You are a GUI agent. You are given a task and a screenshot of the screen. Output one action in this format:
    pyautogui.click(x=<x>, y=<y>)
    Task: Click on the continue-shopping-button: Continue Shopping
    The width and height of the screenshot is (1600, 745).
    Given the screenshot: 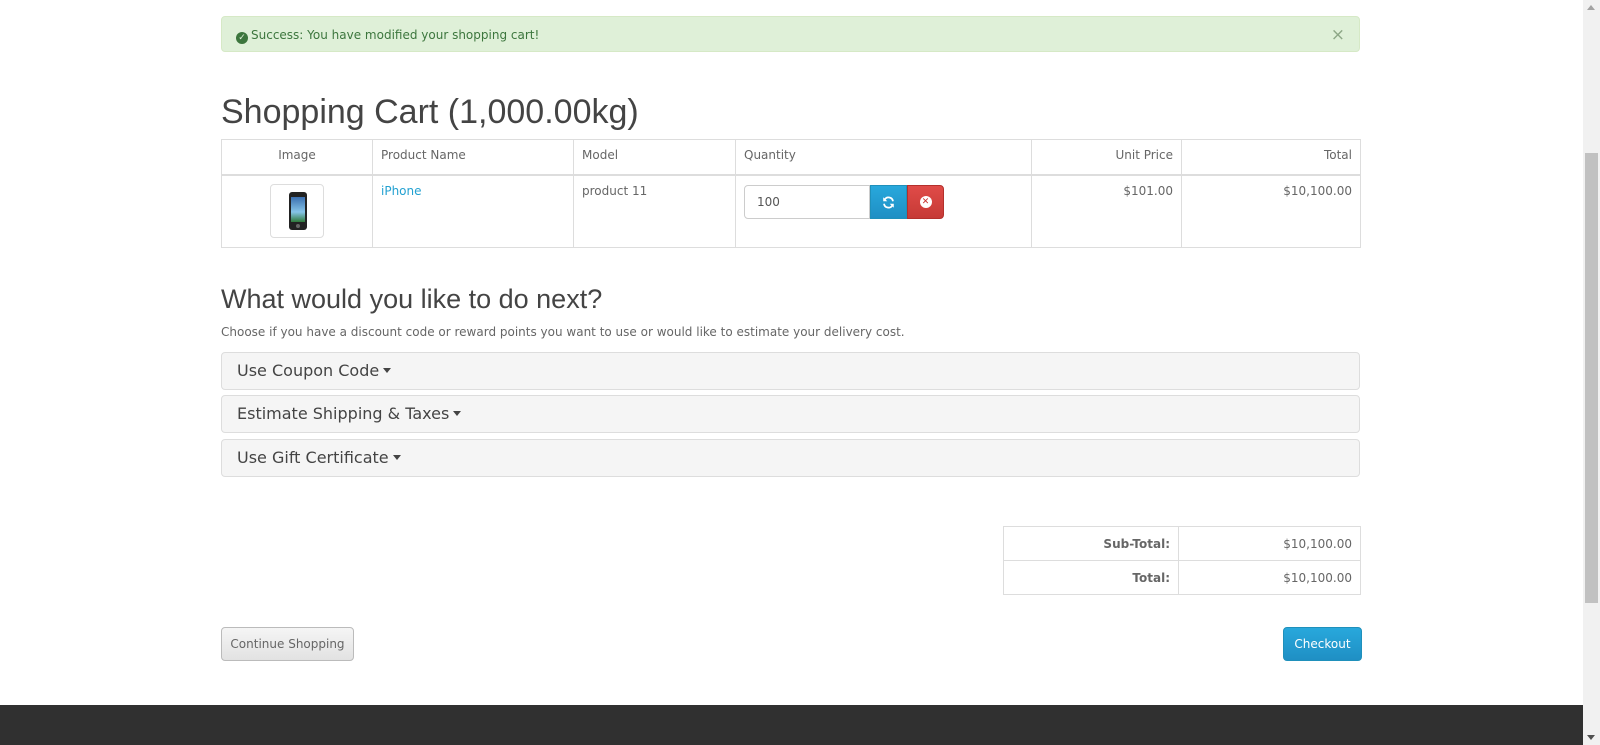 What is the action you would take?
    pyautogui.click(x=287, y=644)
    